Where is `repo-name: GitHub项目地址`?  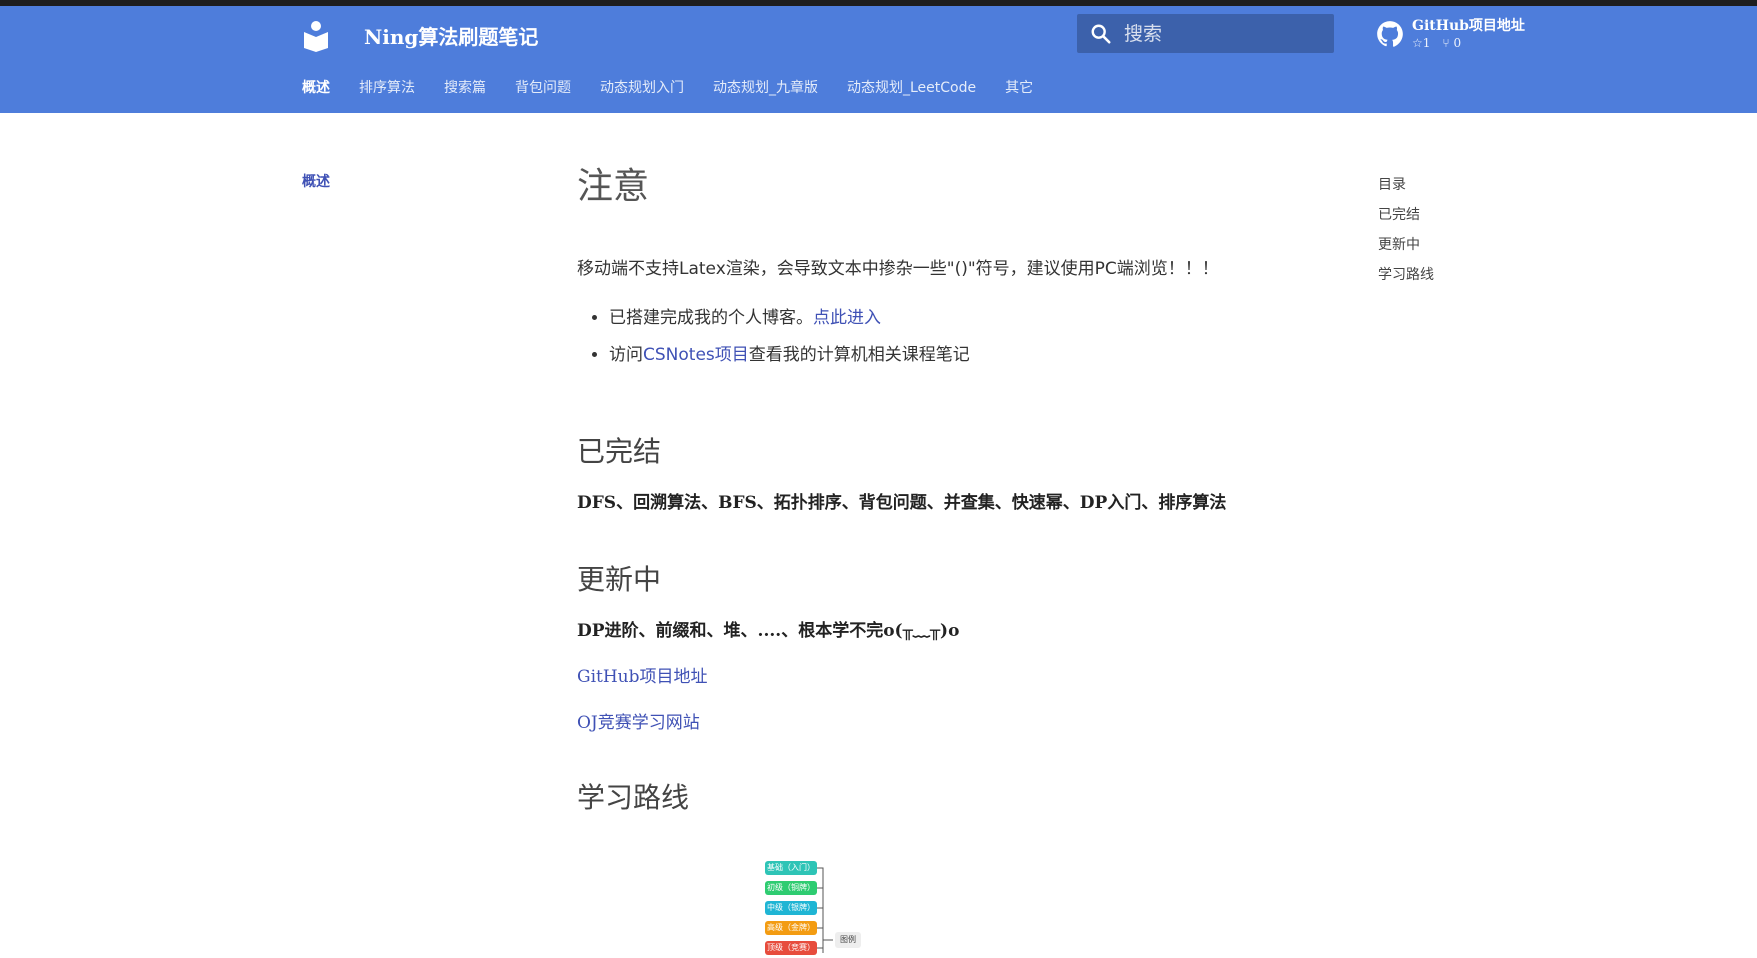
repo-name: GitHub项目地址 is located at coordinates (1468, 26).